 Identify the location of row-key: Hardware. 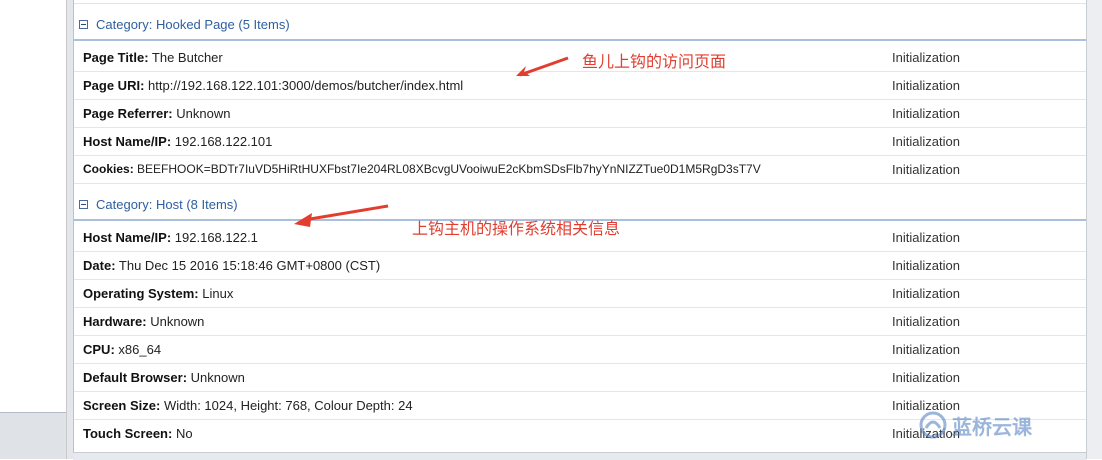
(113, 321).